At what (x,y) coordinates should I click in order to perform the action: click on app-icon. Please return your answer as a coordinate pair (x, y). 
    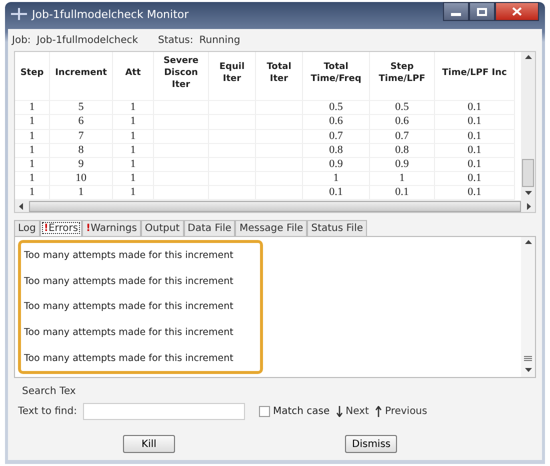
    Looking at the image, I should click on (19, 14).